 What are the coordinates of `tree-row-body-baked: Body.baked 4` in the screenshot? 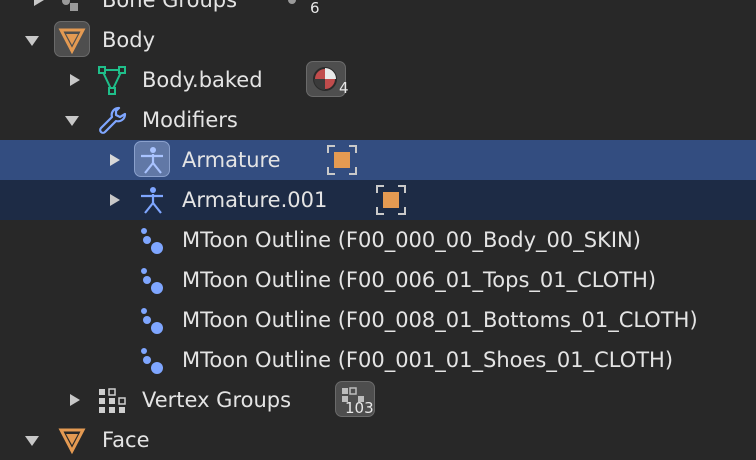 It's located at (378, 80).